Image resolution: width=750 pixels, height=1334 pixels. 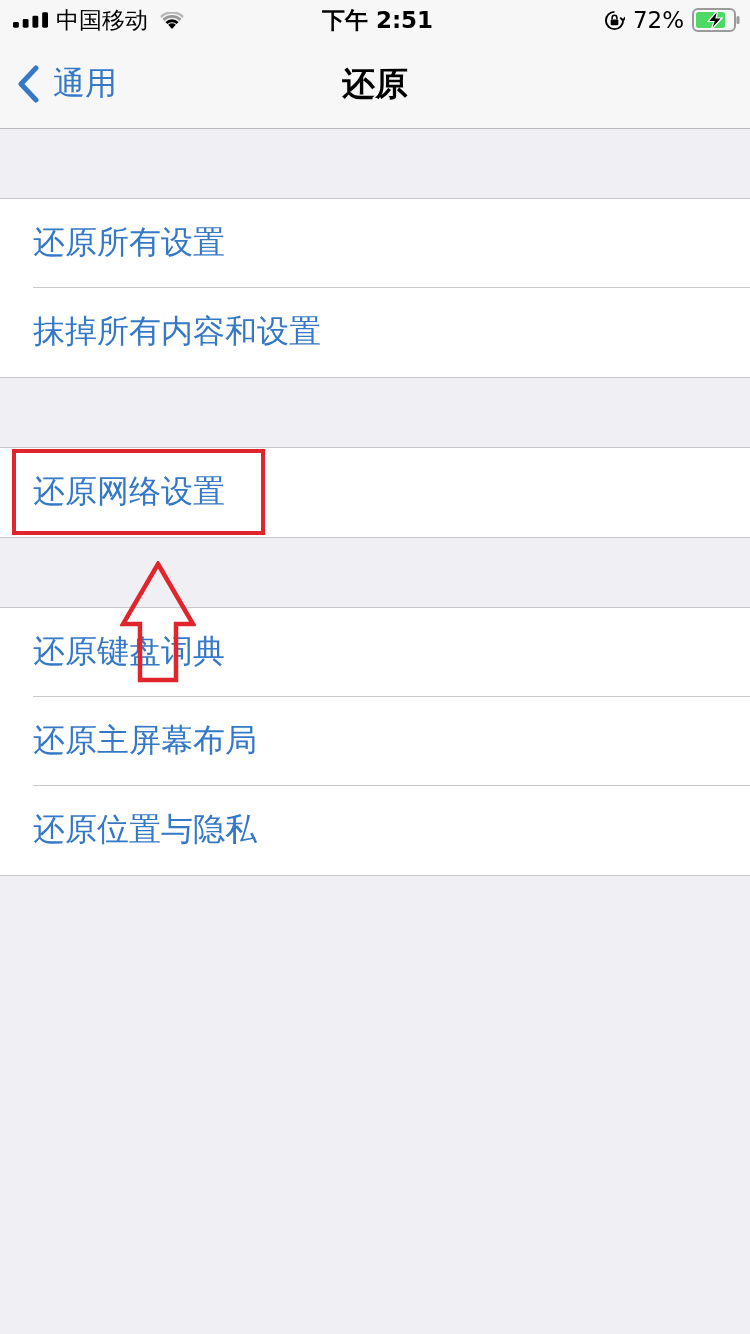 I want to click on carrier-name: 中国移动, so click(x=102, y=20).